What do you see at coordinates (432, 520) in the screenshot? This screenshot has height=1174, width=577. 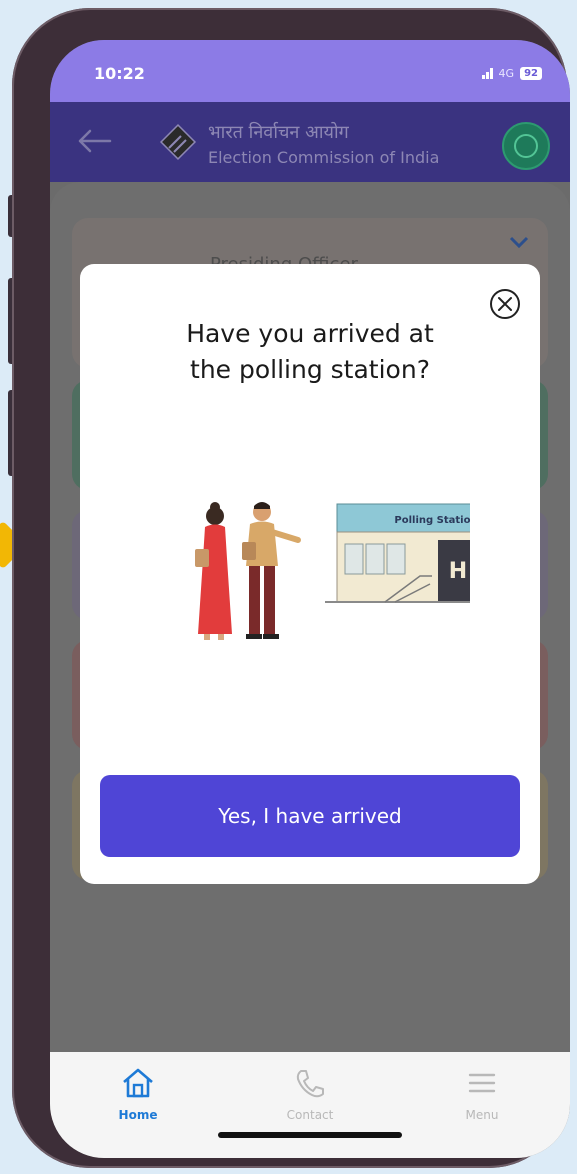 I see `building-sign: Polling Station` at bounding box center [432, 520].